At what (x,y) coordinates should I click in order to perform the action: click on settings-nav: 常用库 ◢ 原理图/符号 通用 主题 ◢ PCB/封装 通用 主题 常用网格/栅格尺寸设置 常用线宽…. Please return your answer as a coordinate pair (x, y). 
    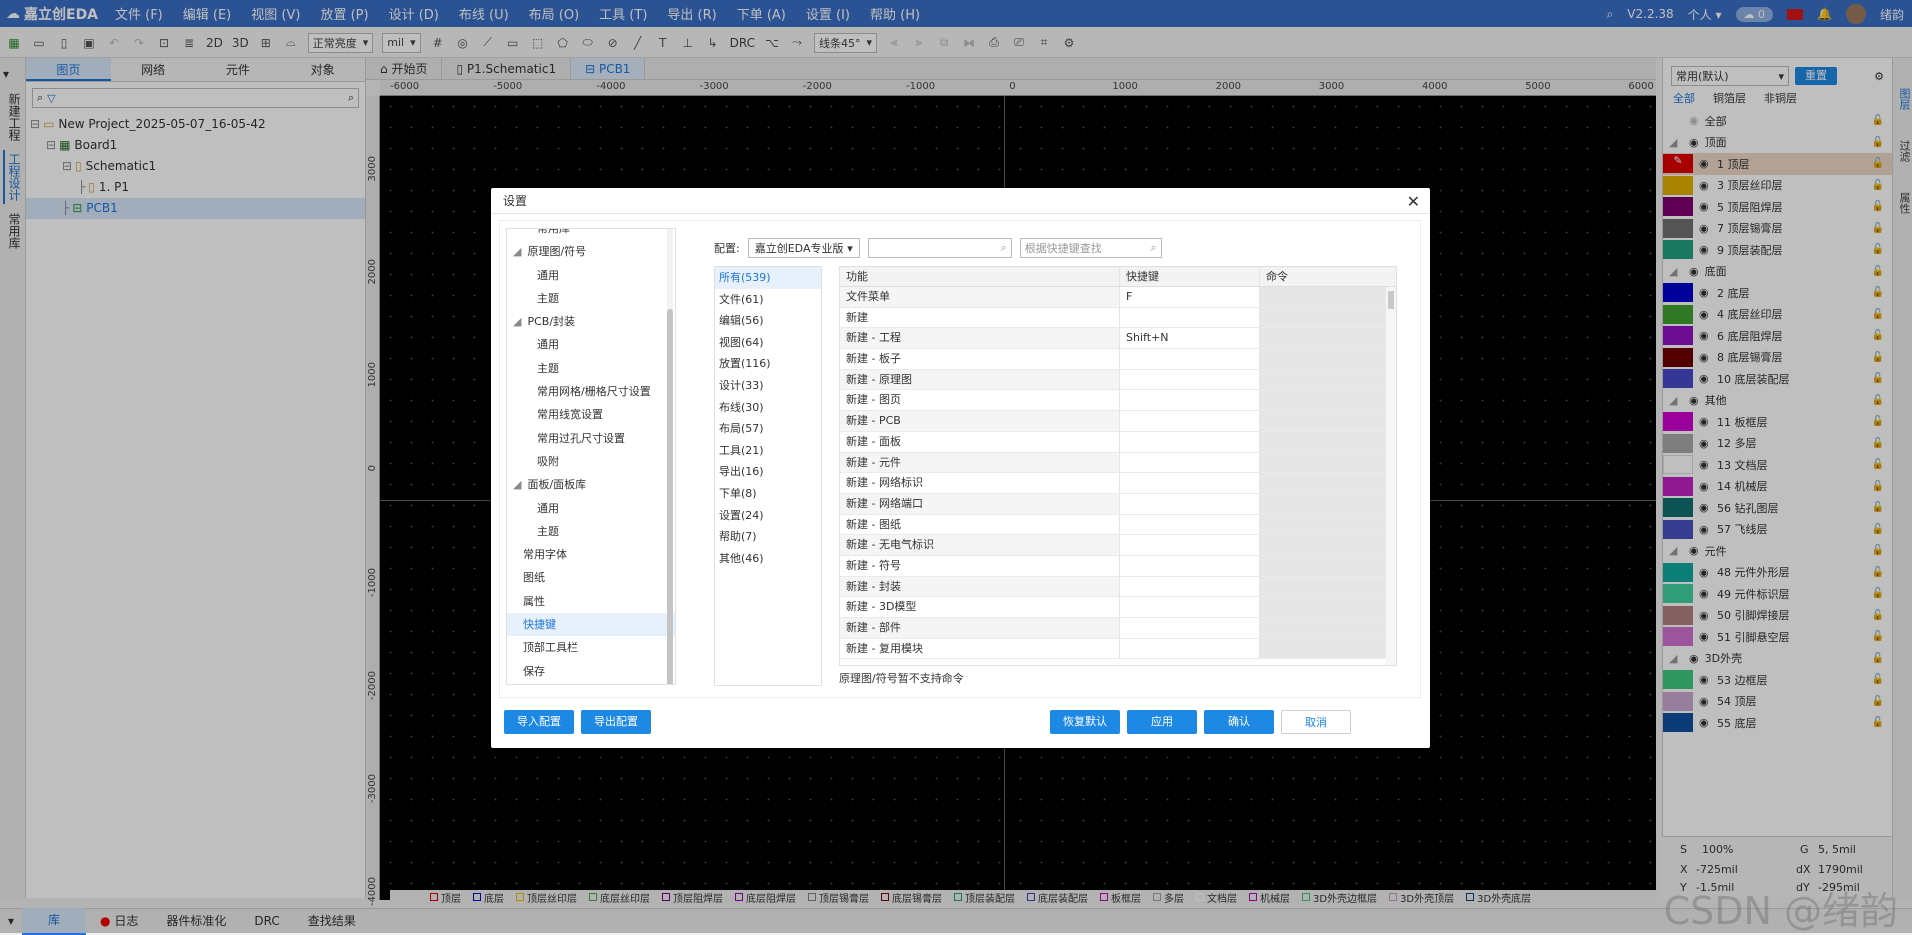
    Looking at the image, I should click on (591, 456).